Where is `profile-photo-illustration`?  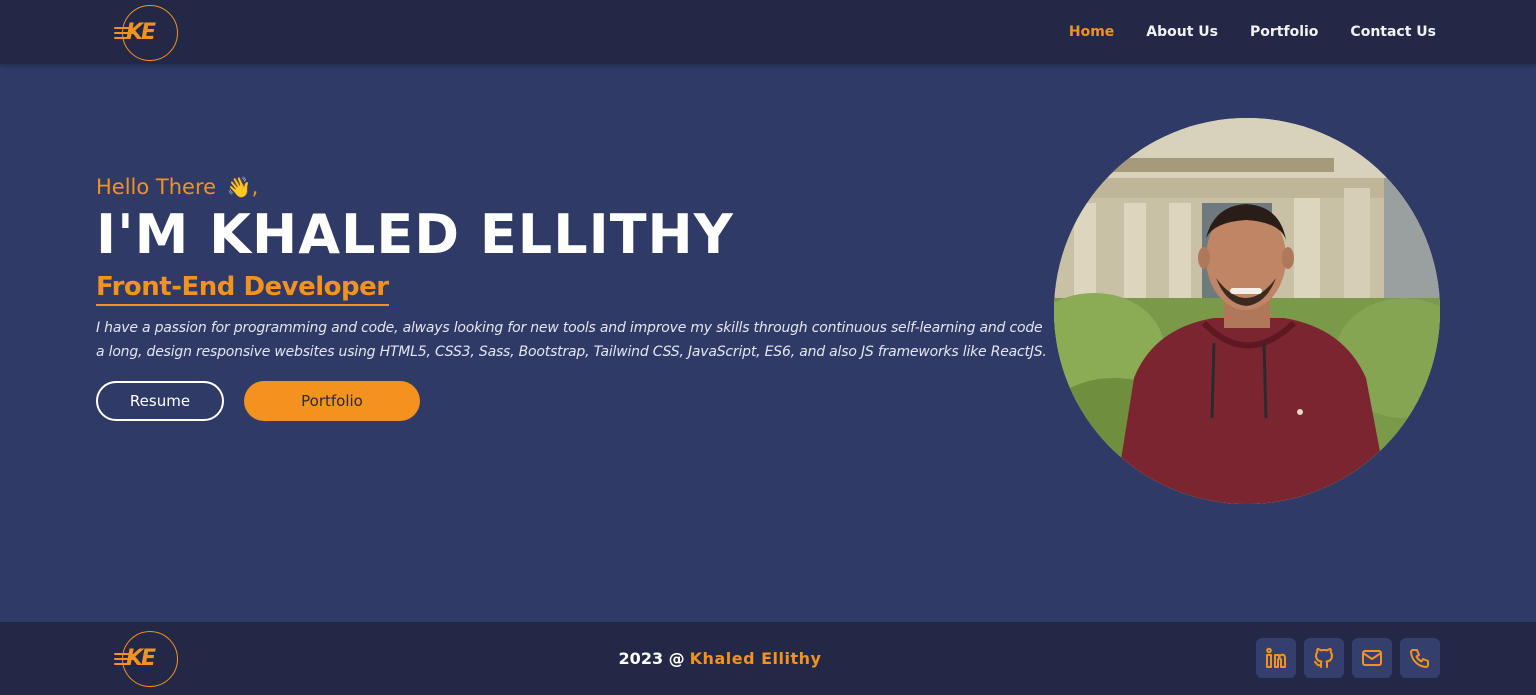
profile-photo-illustration is located at coordinates (1247, 311).